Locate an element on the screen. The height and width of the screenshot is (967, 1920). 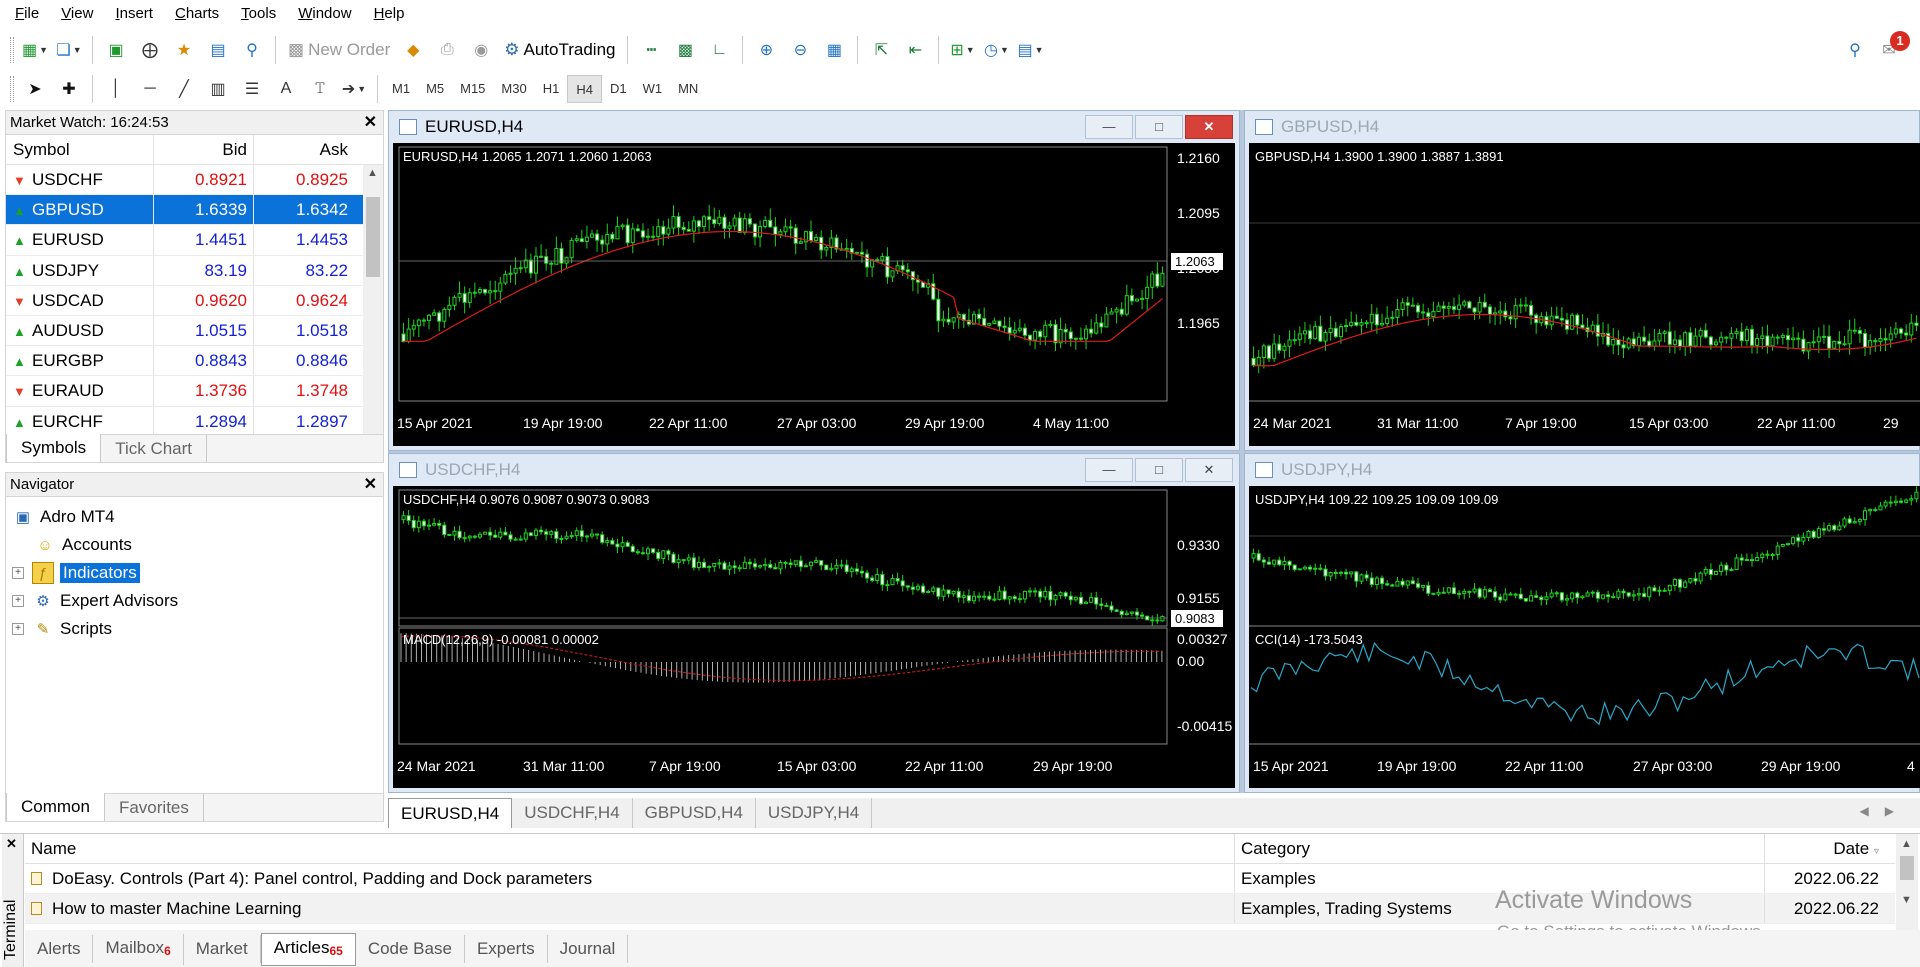
new-chart-icon: ▦ ▼ is located at coordinates (35, 50).